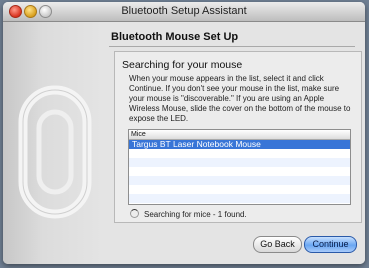  I want to click on title-bar: Bluetooth Setup Assistant, so click(184, 12).